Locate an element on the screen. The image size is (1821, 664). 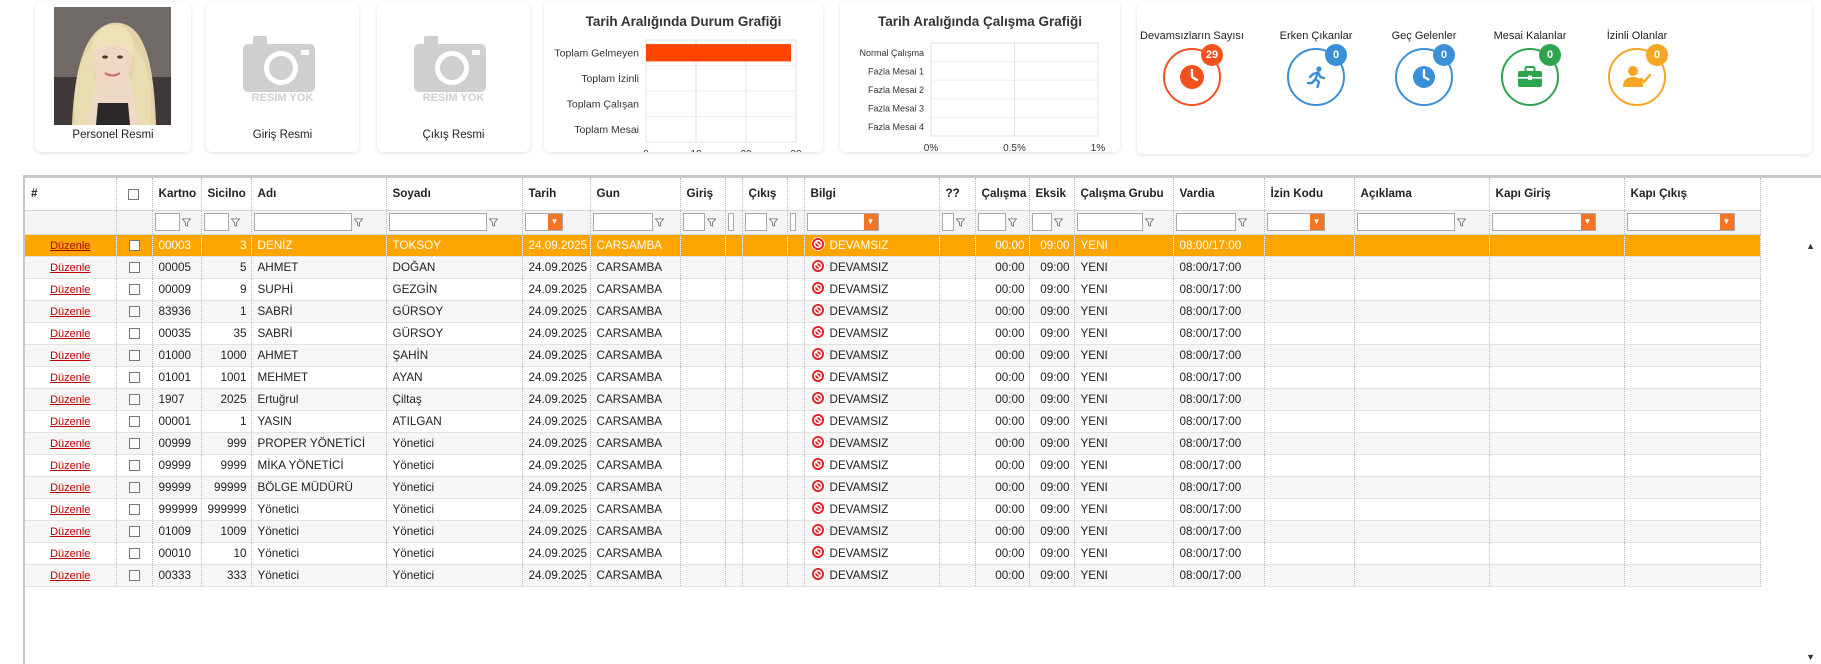
col-header-select-all is located at coordinates (134, 194).